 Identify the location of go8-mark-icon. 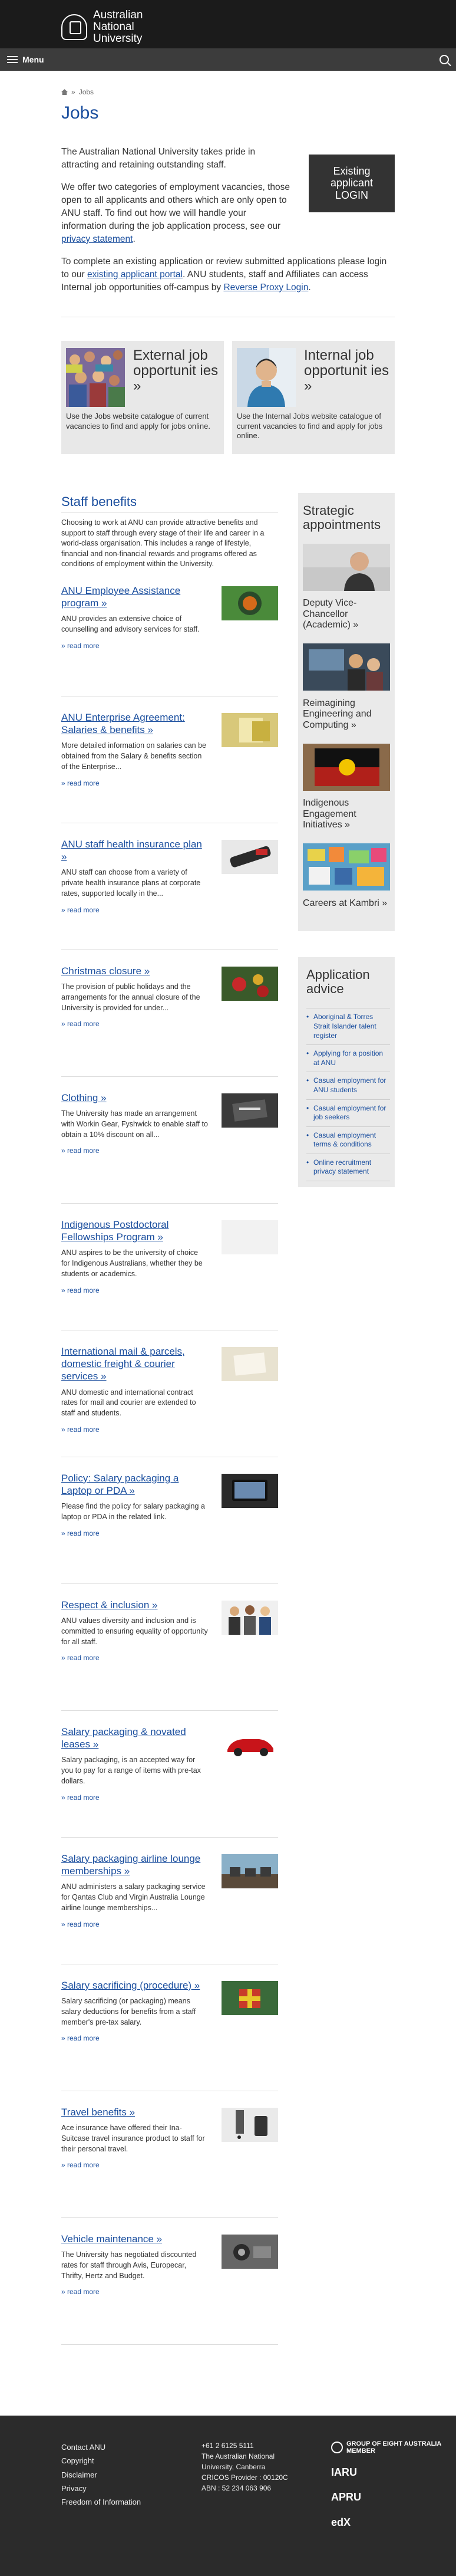
(337, 2447).